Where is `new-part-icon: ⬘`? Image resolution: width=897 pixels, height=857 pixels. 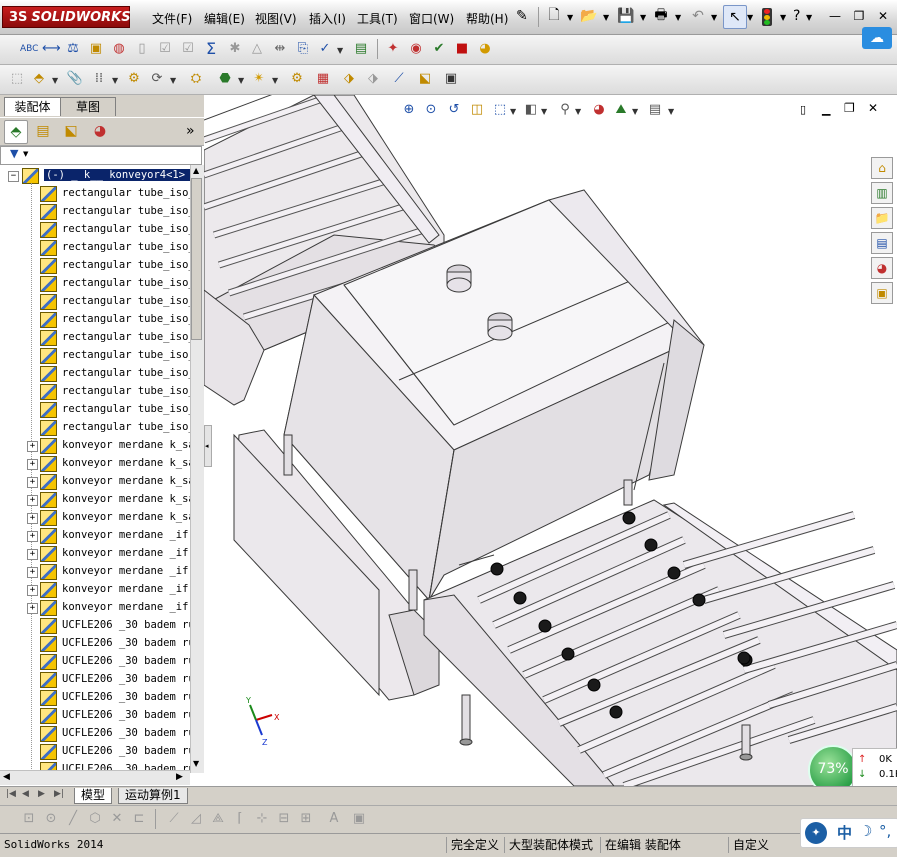 new-part-icon: ⬘ is located at coordinates (39, 79).